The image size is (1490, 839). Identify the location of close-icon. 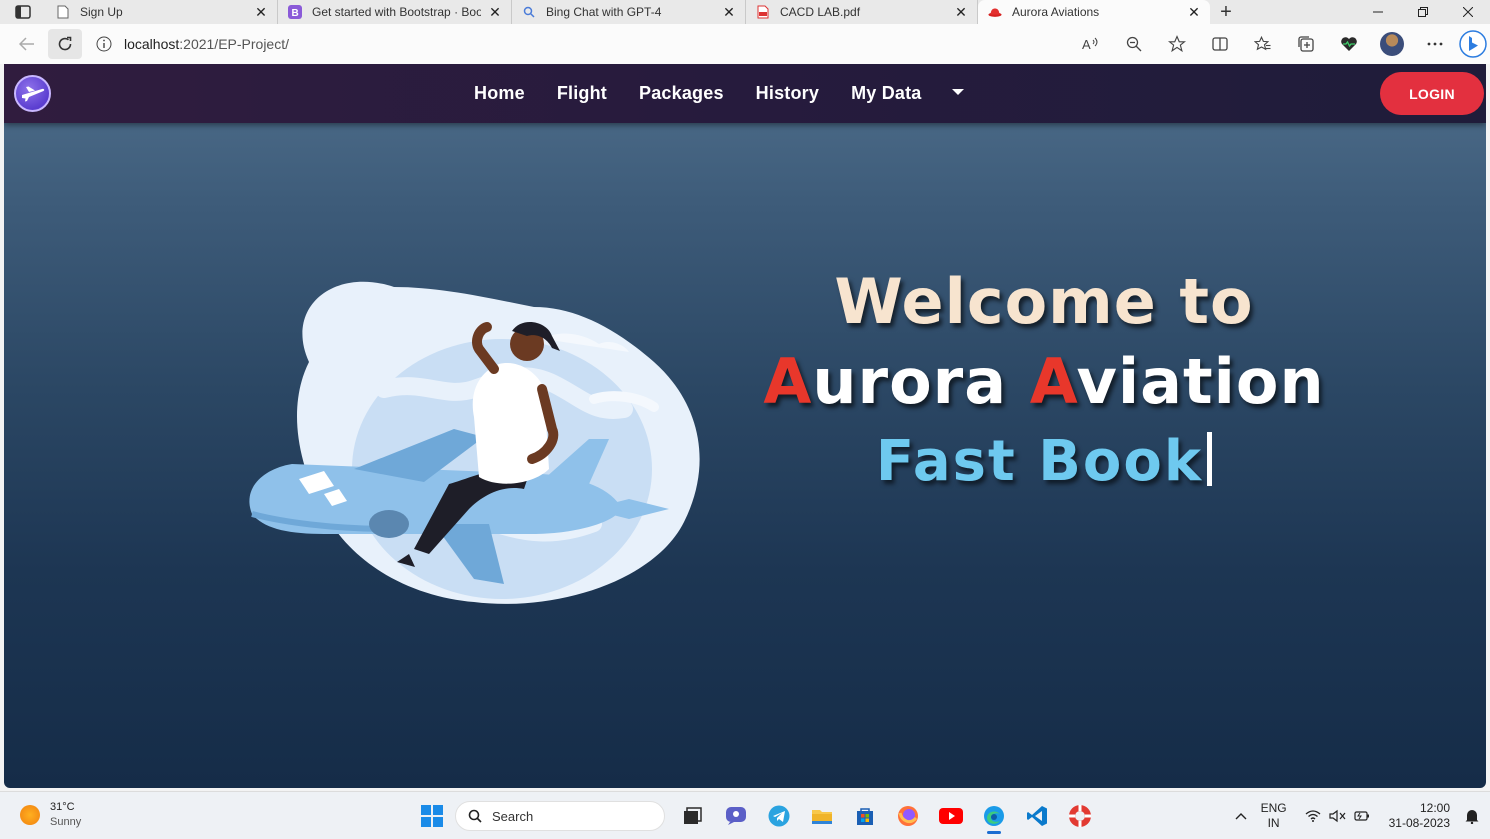
(1467, 12).